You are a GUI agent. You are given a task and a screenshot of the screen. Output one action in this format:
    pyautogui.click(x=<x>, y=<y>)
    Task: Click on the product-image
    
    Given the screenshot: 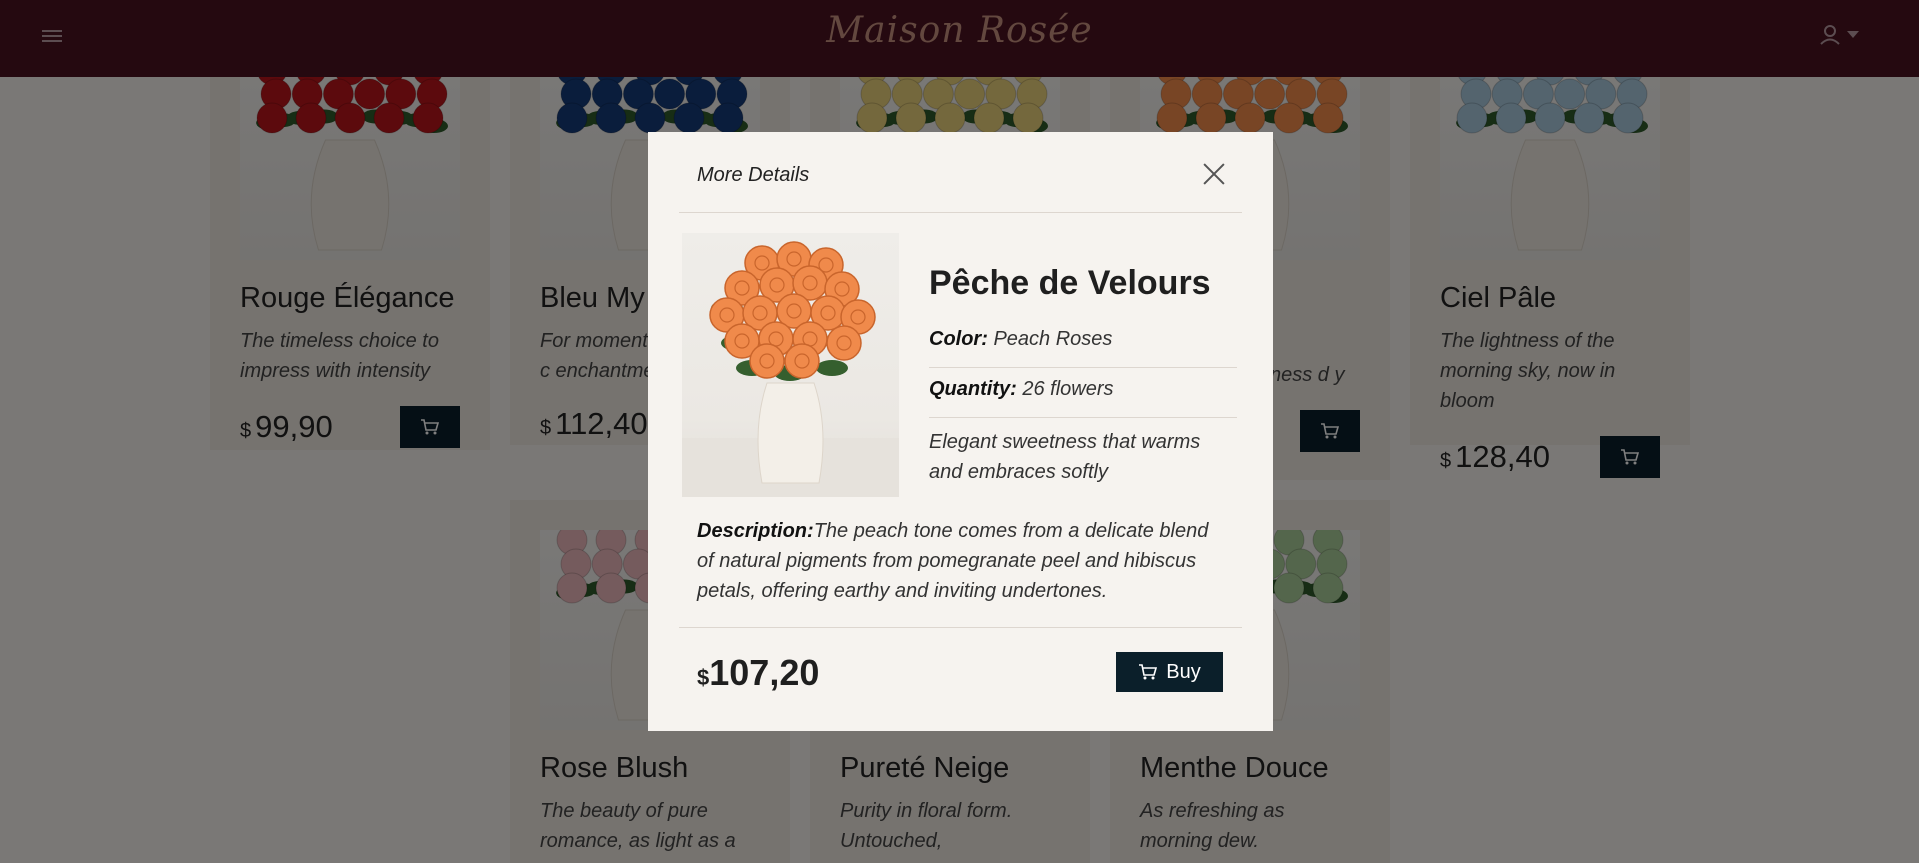 What is the action you would take?
    pyautogui.click(x=790, y=365)
    